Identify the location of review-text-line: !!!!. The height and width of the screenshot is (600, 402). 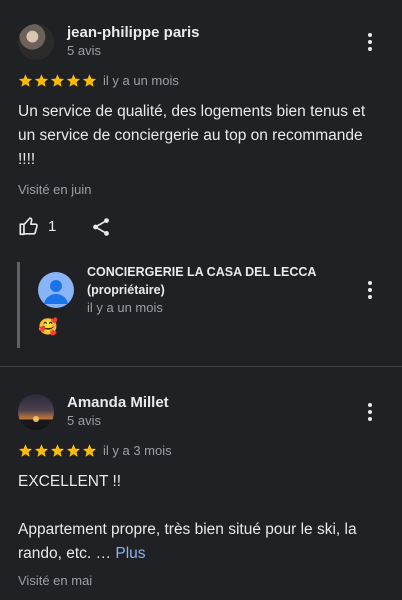
(27, 159).